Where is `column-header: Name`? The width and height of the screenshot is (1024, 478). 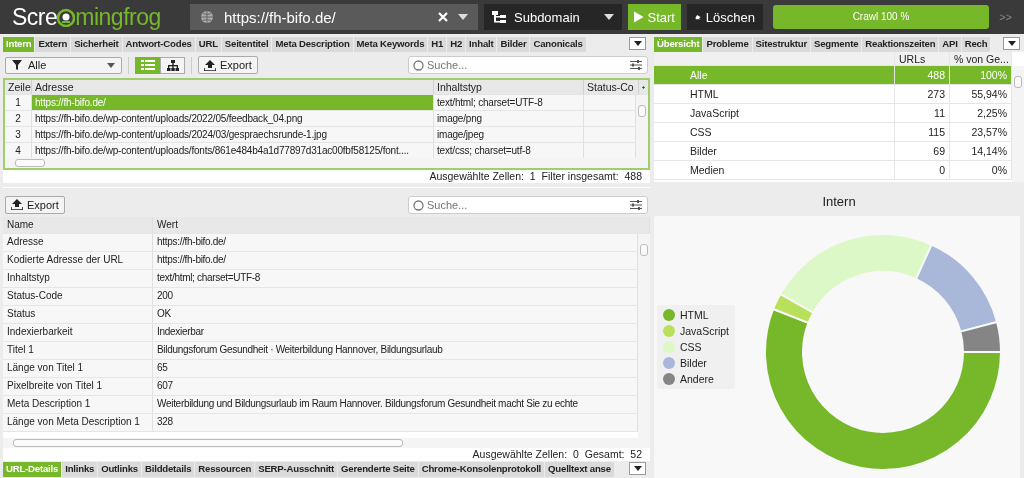
column-header: Name is located at coordinates (78, 225).